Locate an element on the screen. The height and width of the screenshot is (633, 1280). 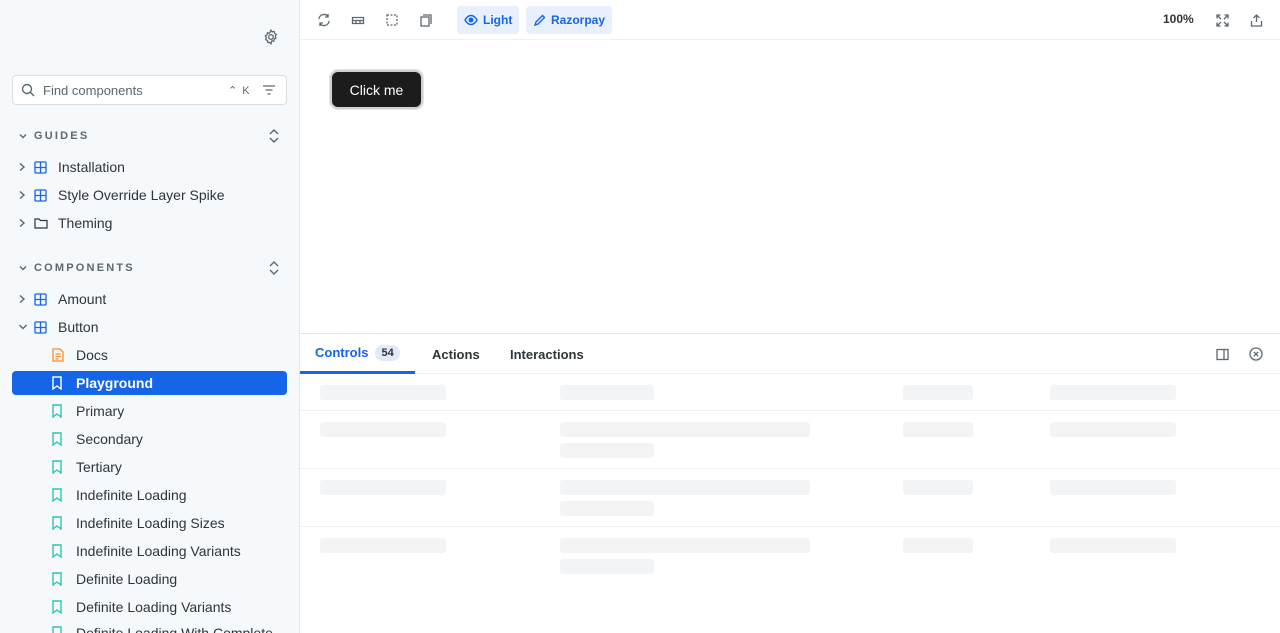
fullscreen-icon is located at coordinates (1222, 20).